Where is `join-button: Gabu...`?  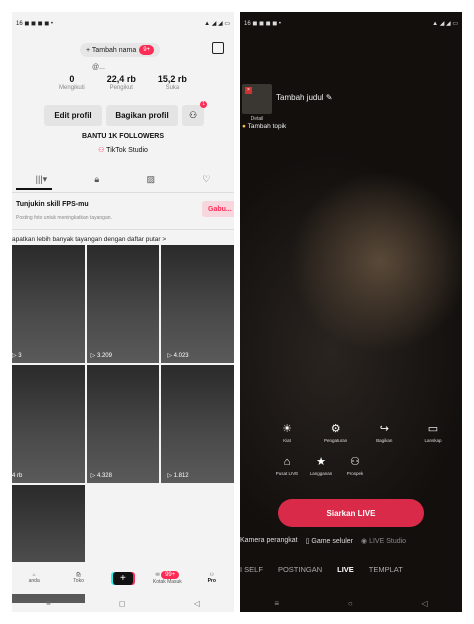 join-button: Gabu... is located at coordinates (218, 209).